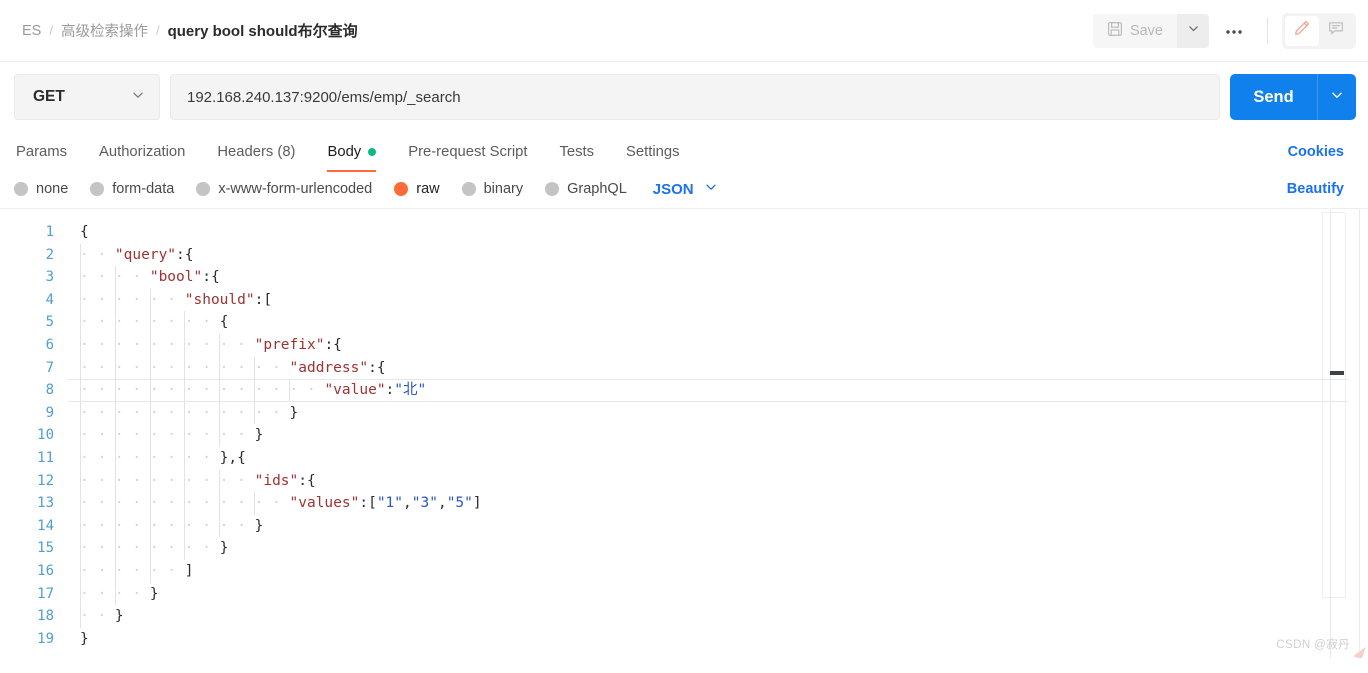 The image size is (1368, 673). I want to click on tab-headers: Headers (8), so click(256, 152).